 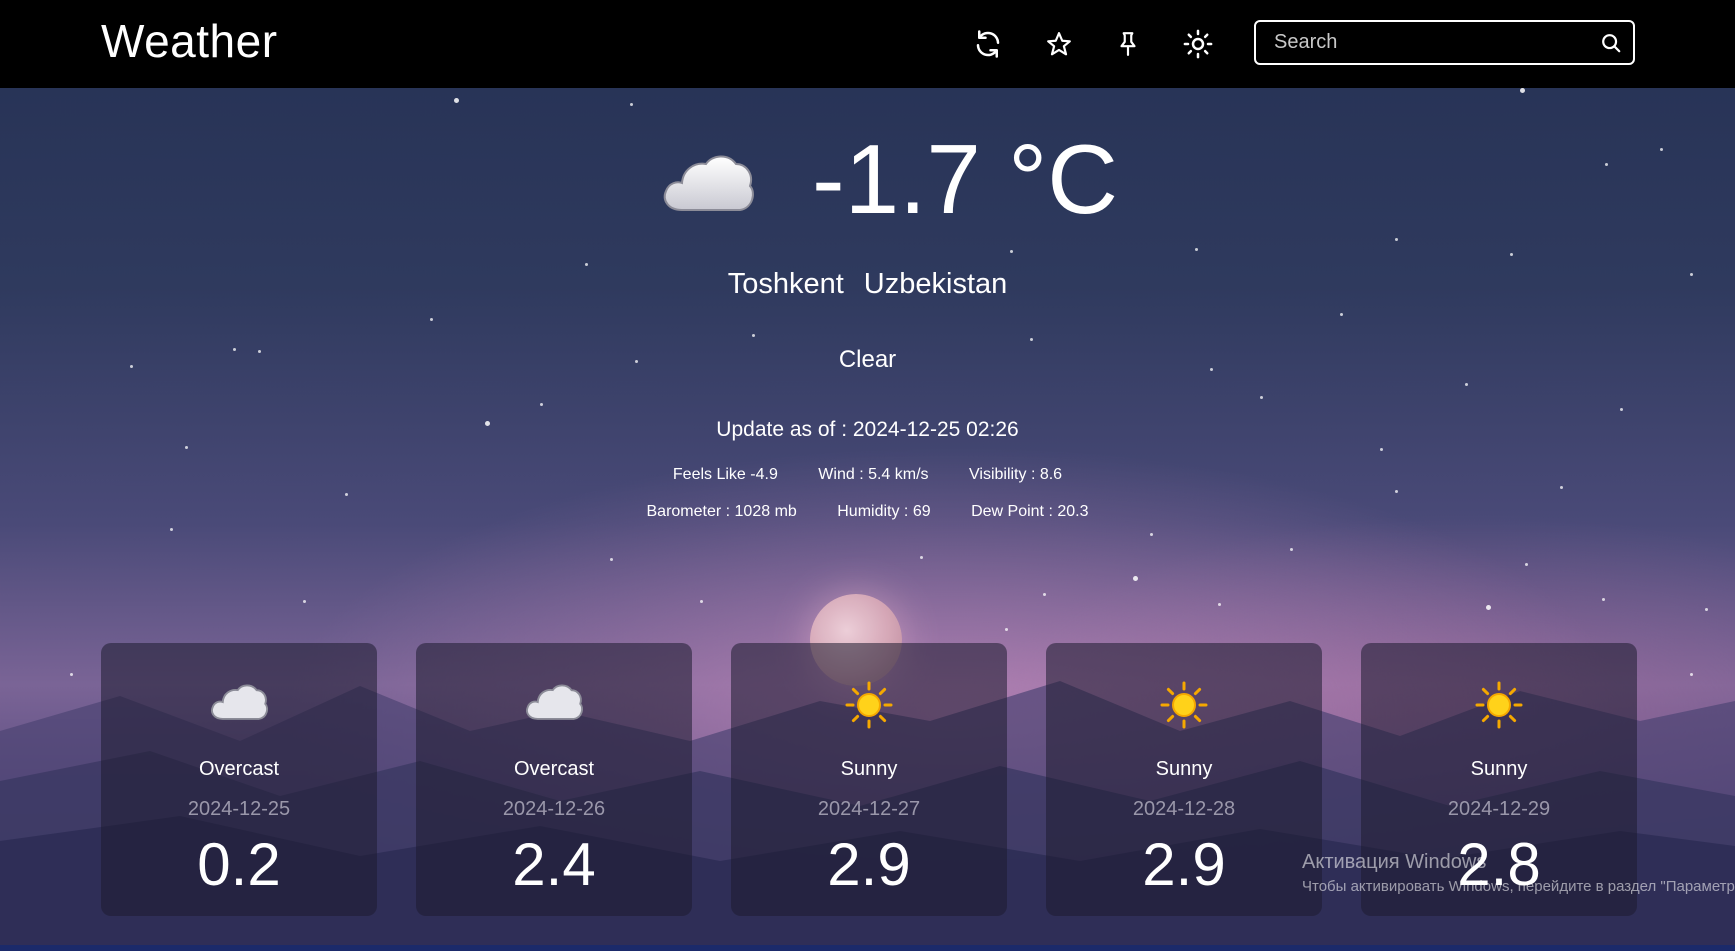 What do you see at coordinates (1184, 809) in the screenshot?
I see `forecast-date: 2024-12-28` at bounding box center [1184, 809].